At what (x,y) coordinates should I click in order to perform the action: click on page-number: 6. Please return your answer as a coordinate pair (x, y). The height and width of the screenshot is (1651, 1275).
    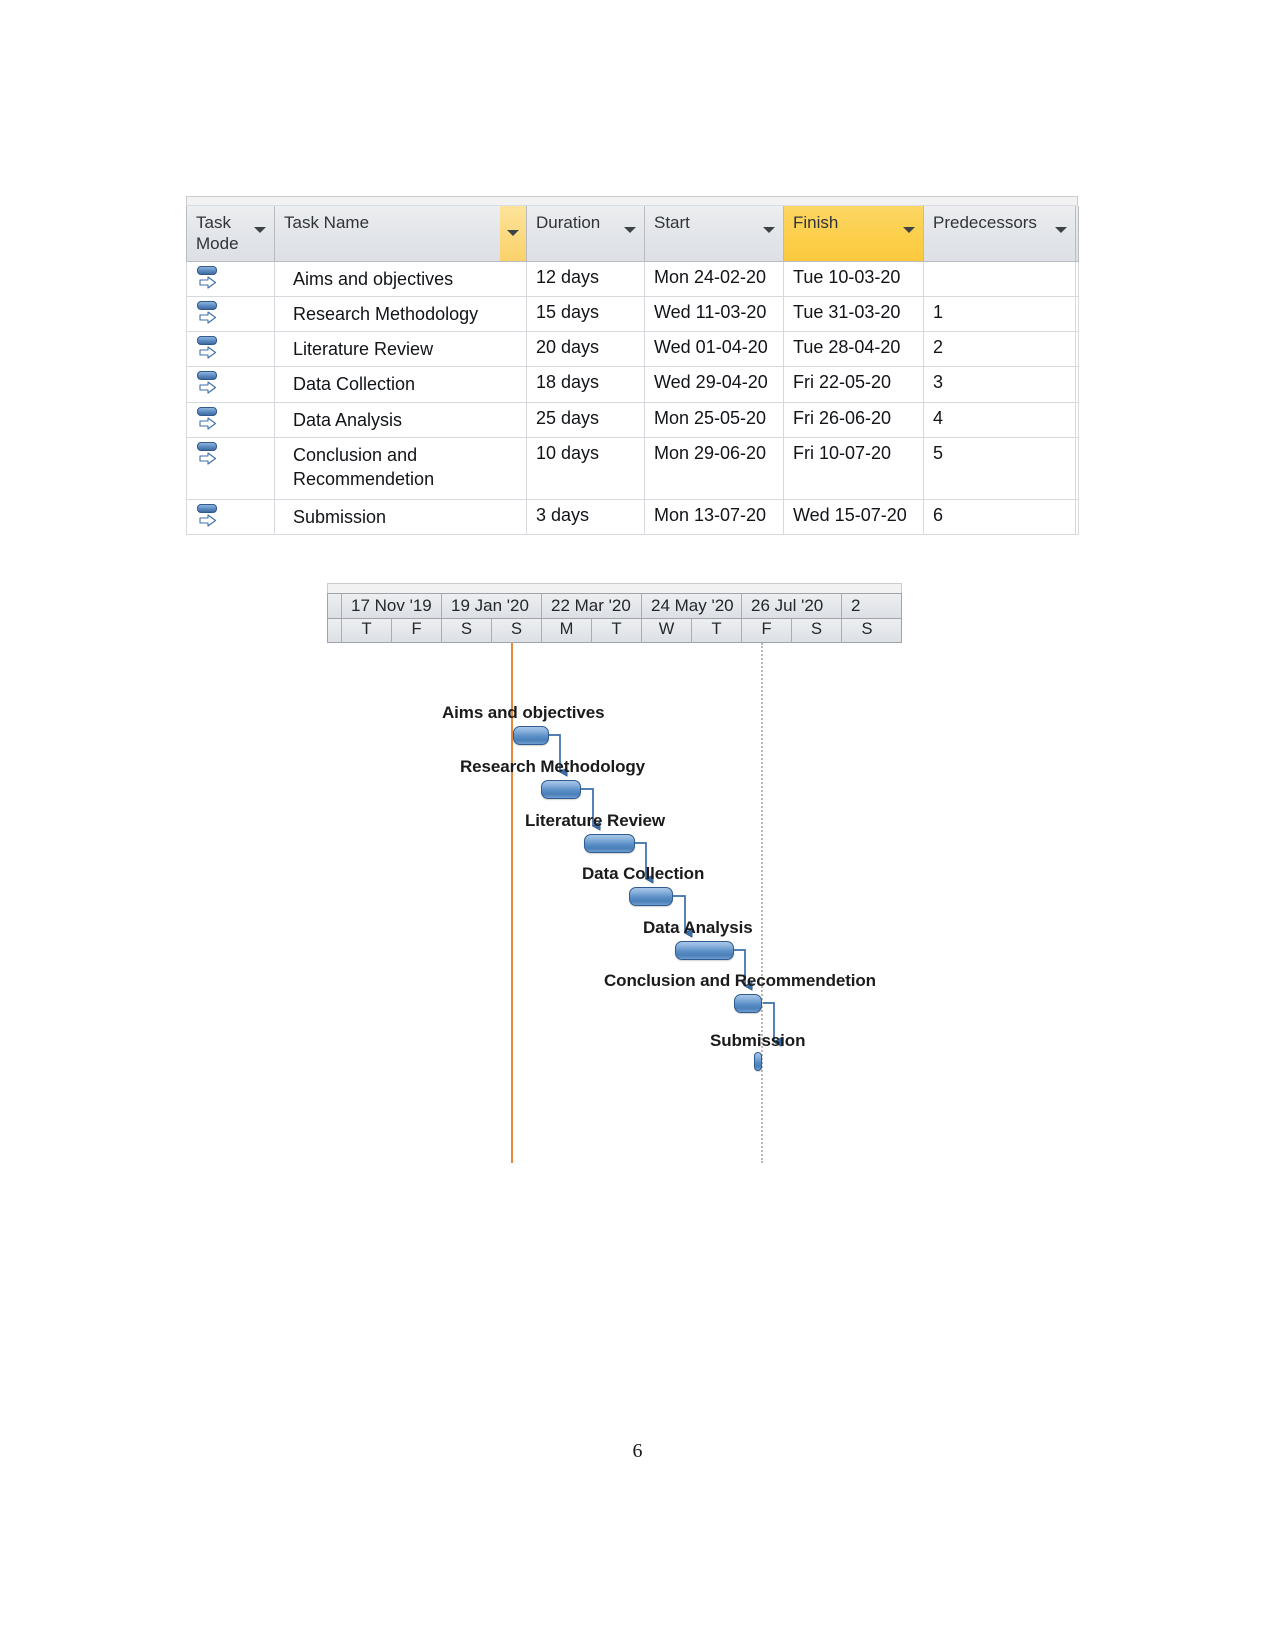
    Looking at the image, I should click on (637, 1451).